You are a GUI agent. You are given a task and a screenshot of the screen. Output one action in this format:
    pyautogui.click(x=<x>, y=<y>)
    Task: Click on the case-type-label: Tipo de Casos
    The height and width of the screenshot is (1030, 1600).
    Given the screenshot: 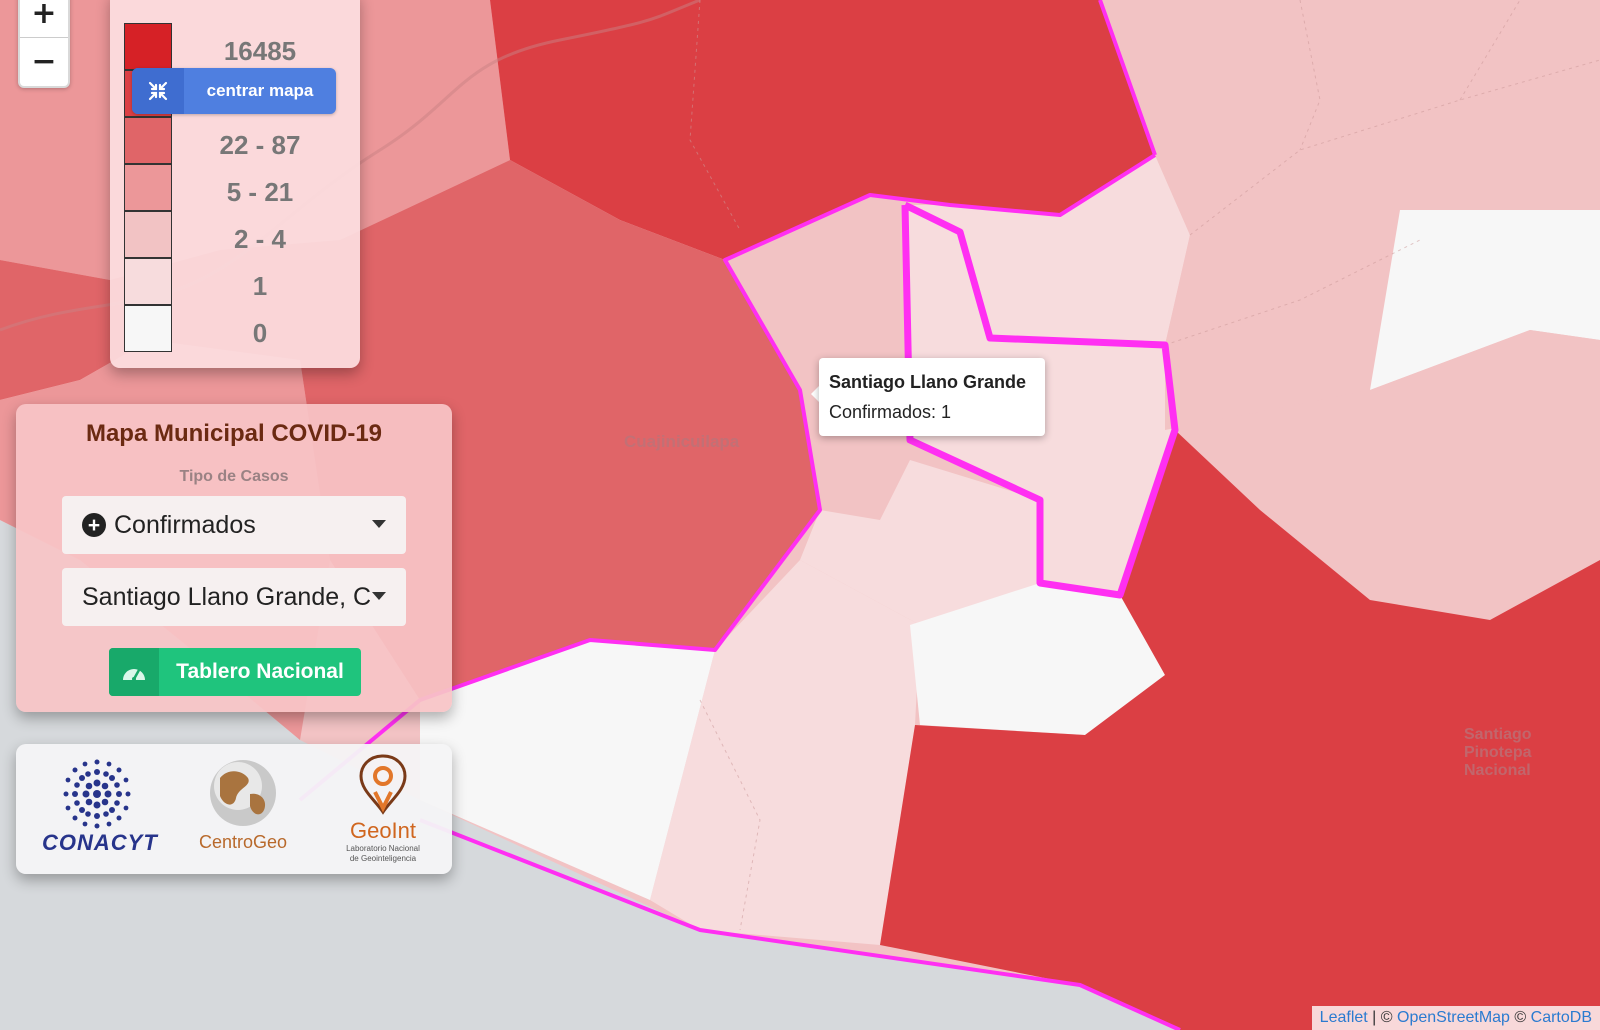 What is the action you would take?
    pyautogui.click(x=234, y=476)
    